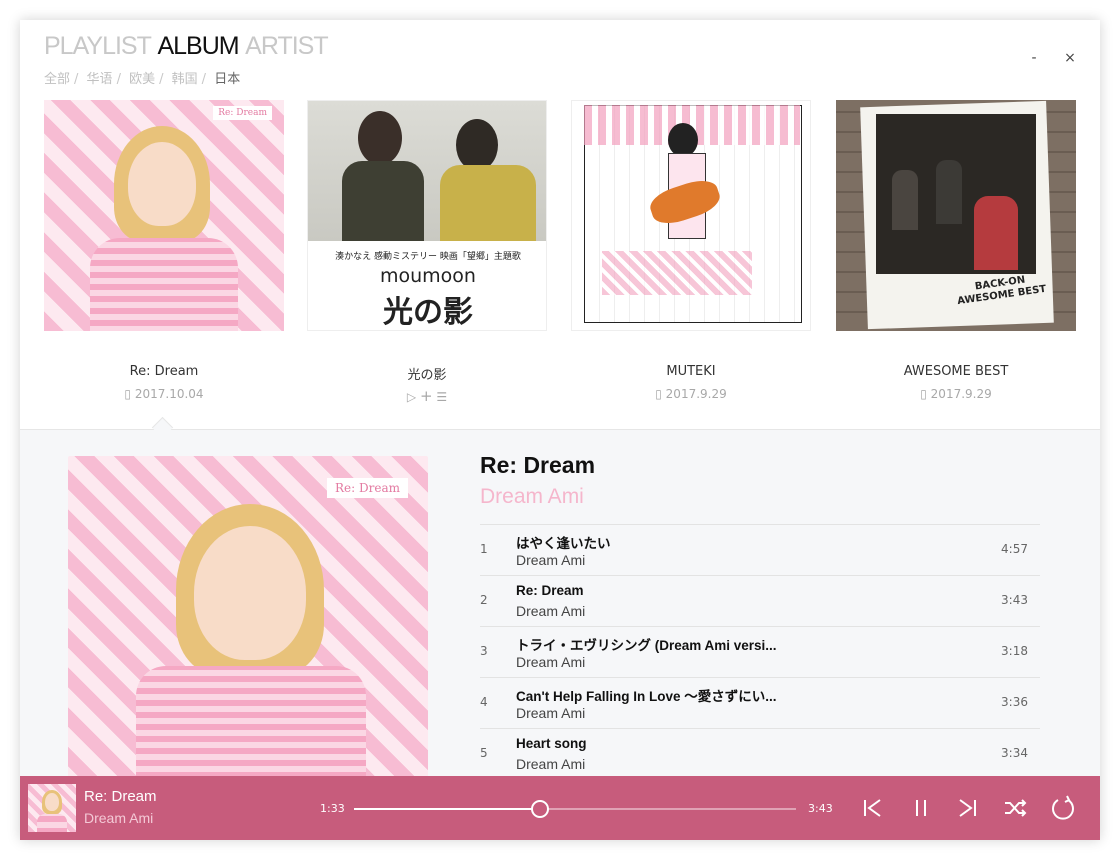  I want to click on detail-artist: Dream Ami, so click(532, 497).